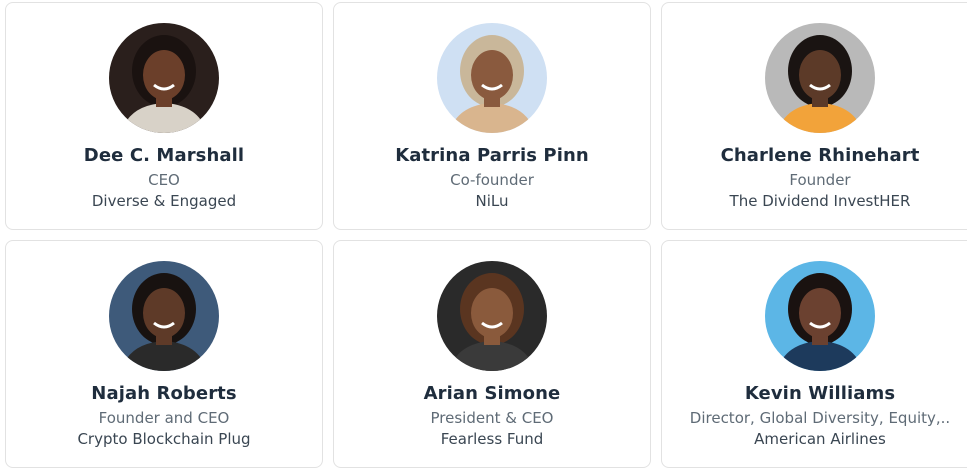  I want to click on speaker-name: Najah Roberts, so click(164, 393).